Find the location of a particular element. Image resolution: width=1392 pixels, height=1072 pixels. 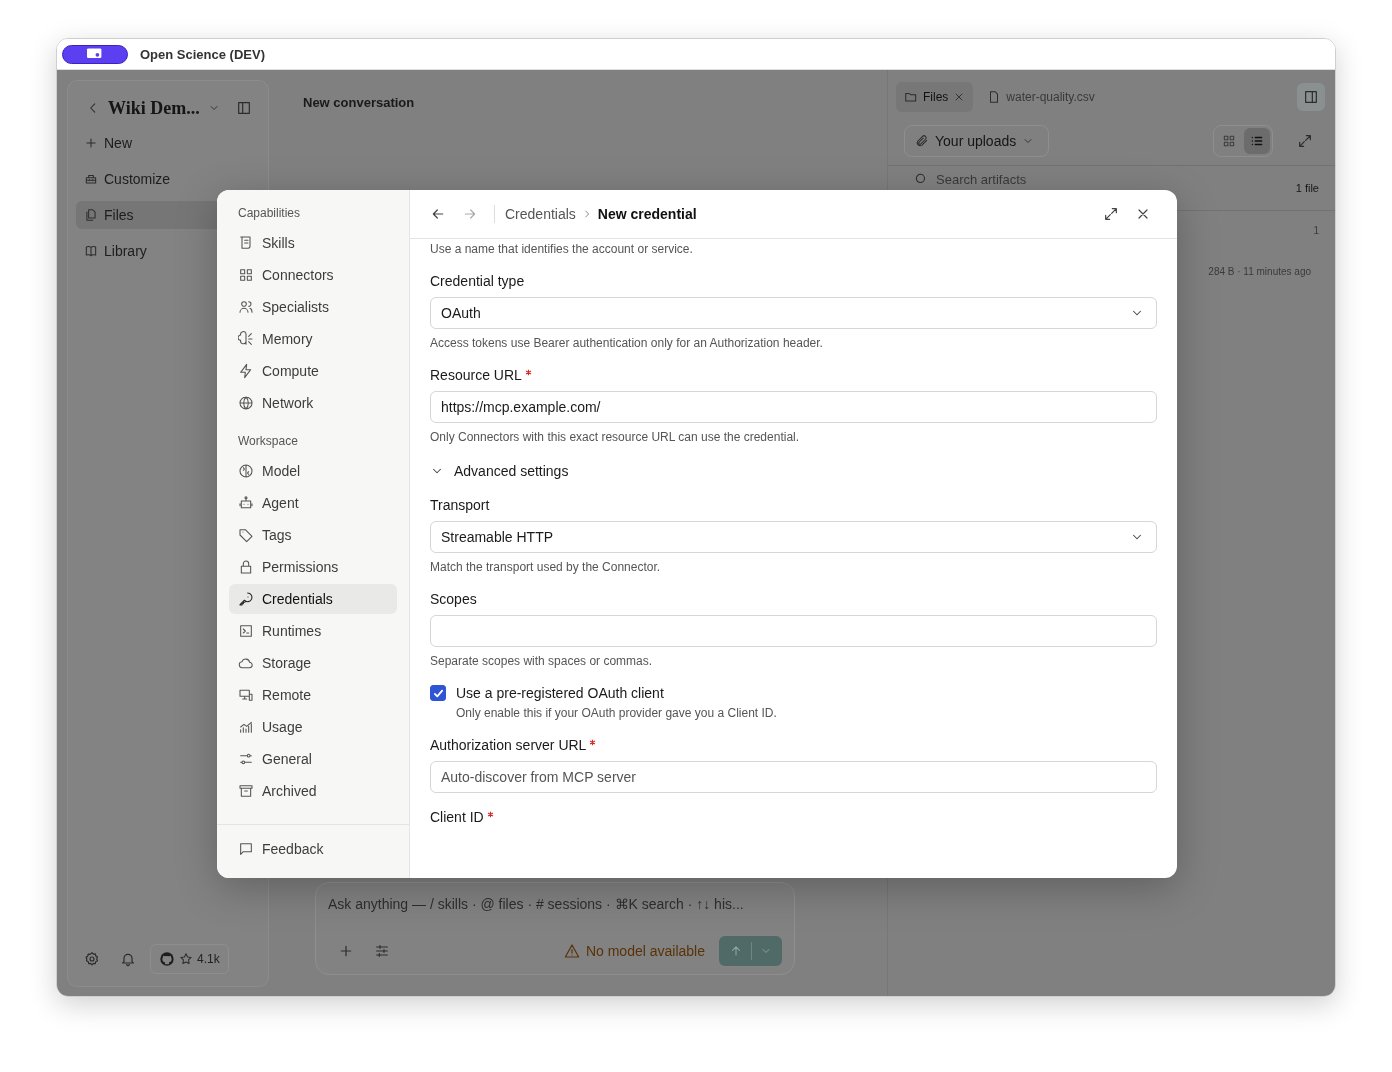

field-hint: Match the transport used by the Connector. is located at coordinates (546, 567).